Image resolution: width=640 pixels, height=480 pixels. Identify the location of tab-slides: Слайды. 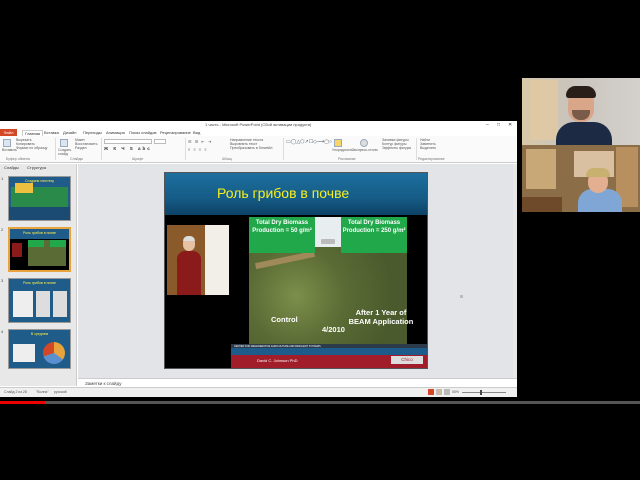
(11, 167).